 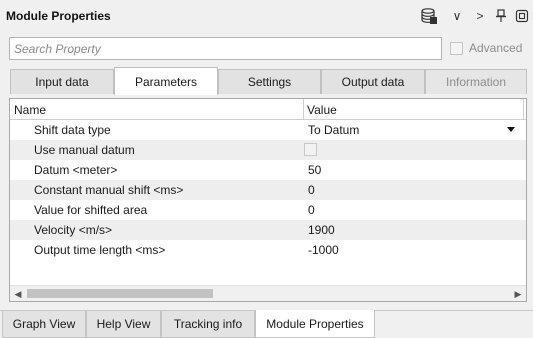 What do you see at coordinates (18, 293) in the screenshot?
I see `scroll-left-icon: ◀` at bounding box center [18, 293].